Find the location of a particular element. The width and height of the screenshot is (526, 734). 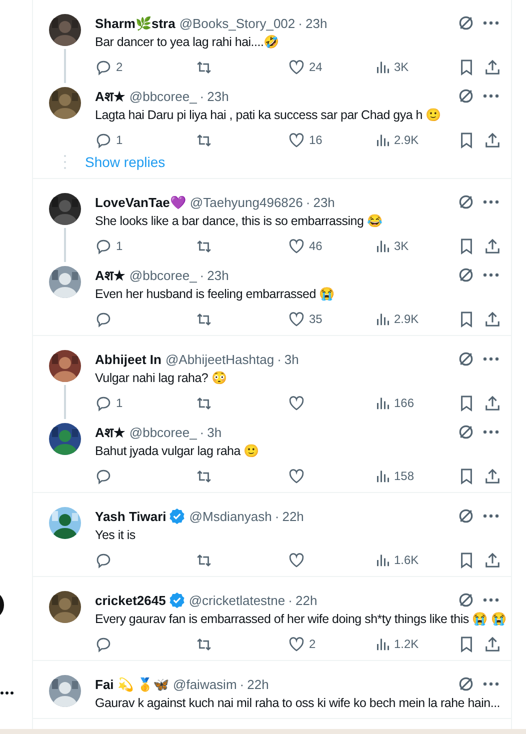

post-text: Vulgar nahi lag raha? 😳 is located at coordinates (161, 378).